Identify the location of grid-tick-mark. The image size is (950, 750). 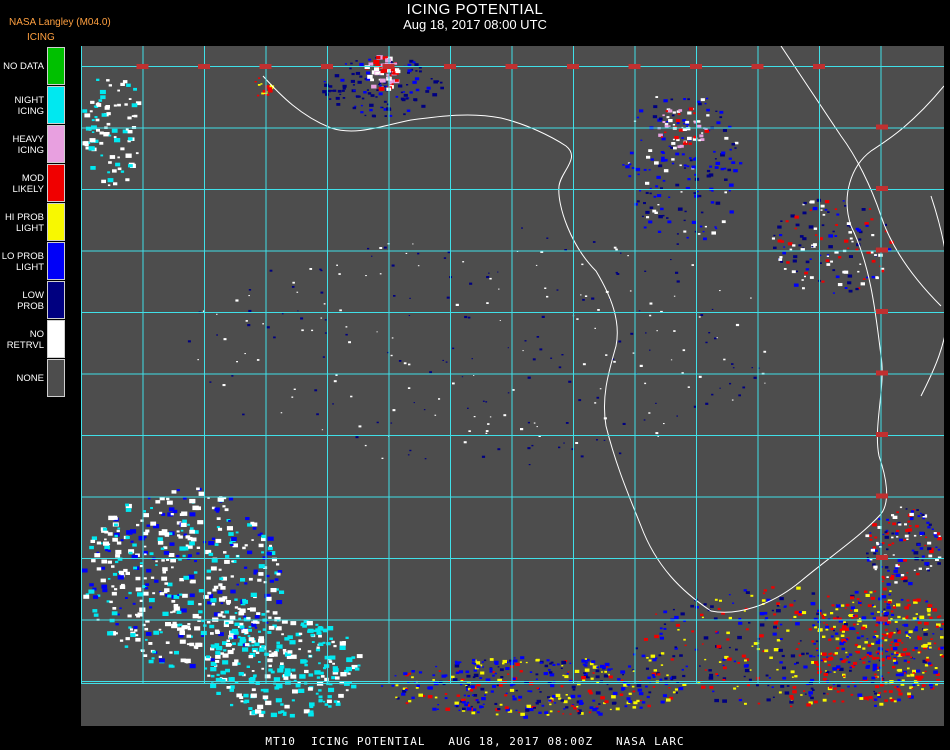
(388, 66).